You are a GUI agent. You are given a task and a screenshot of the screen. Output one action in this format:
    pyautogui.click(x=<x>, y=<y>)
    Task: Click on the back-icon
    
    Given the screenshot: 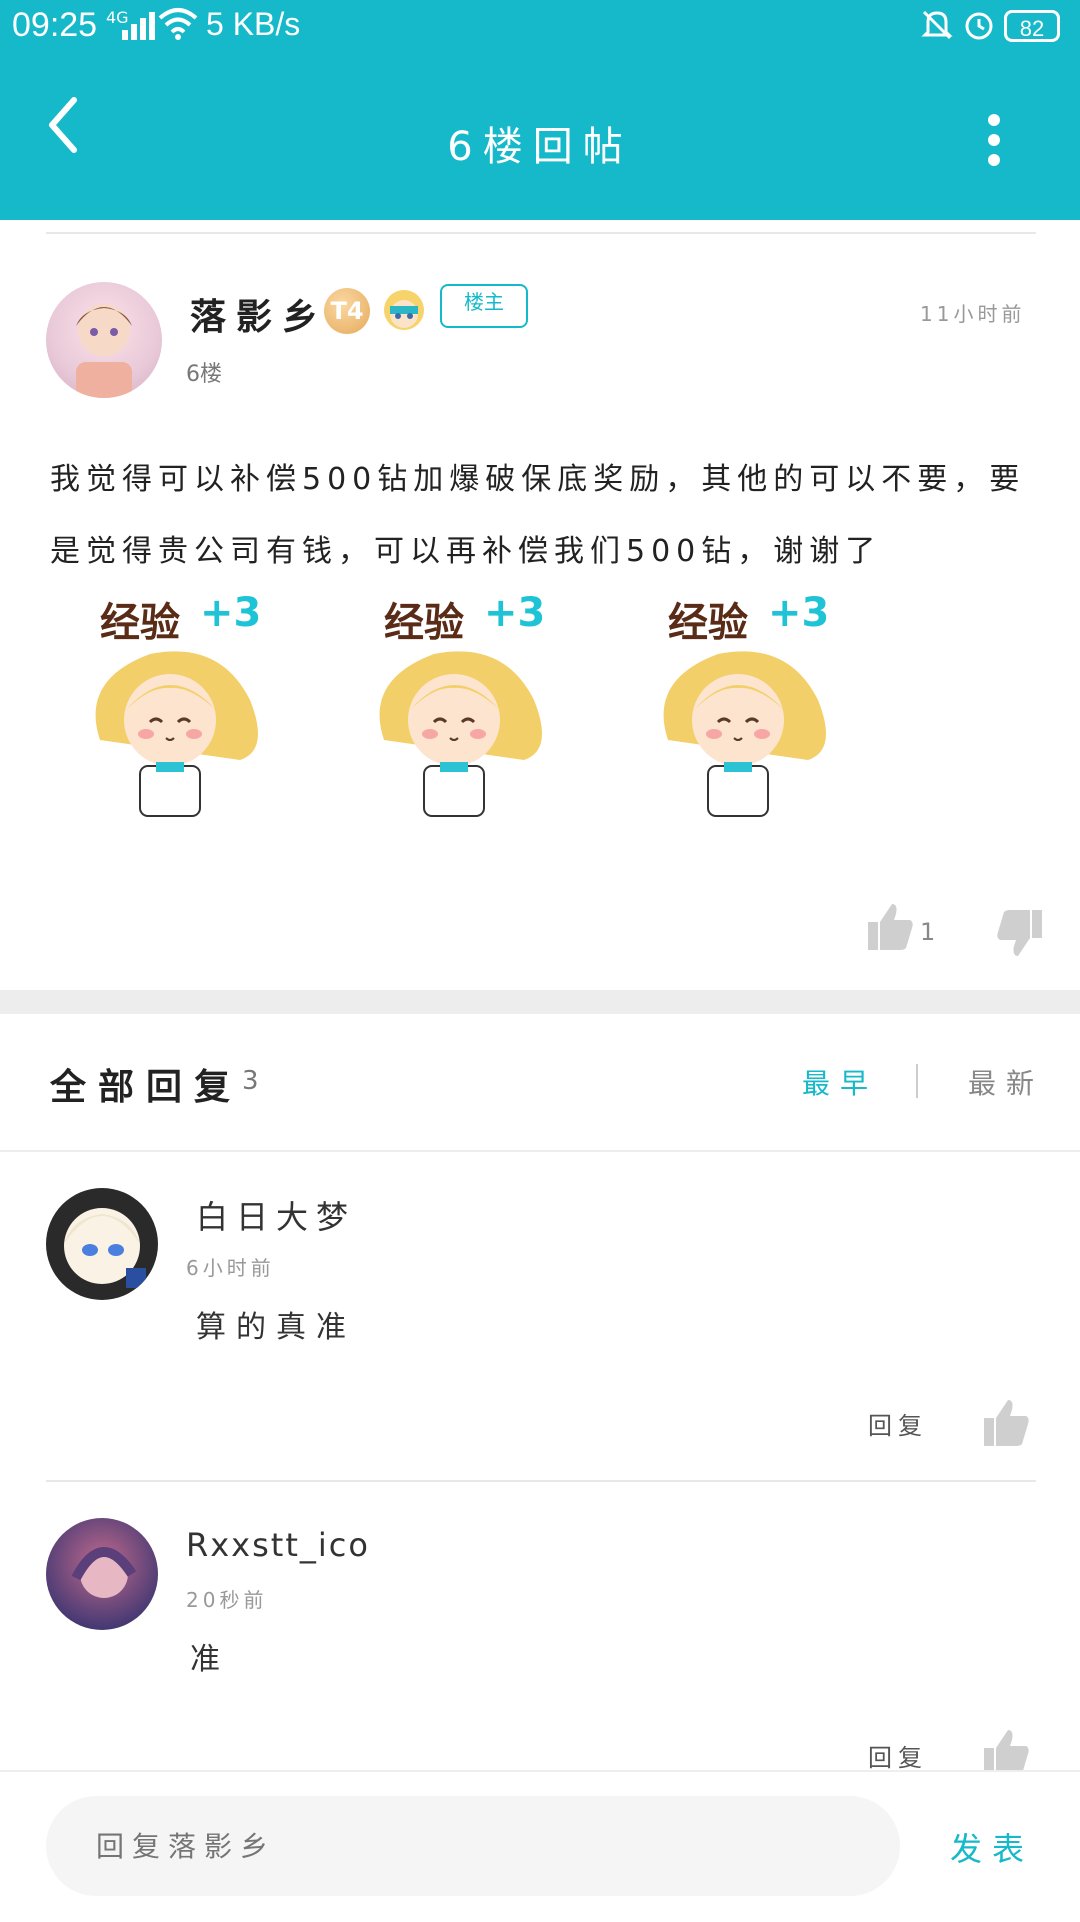 What is the action you would take?
    pyautogui.click(x=65, y=125)
    